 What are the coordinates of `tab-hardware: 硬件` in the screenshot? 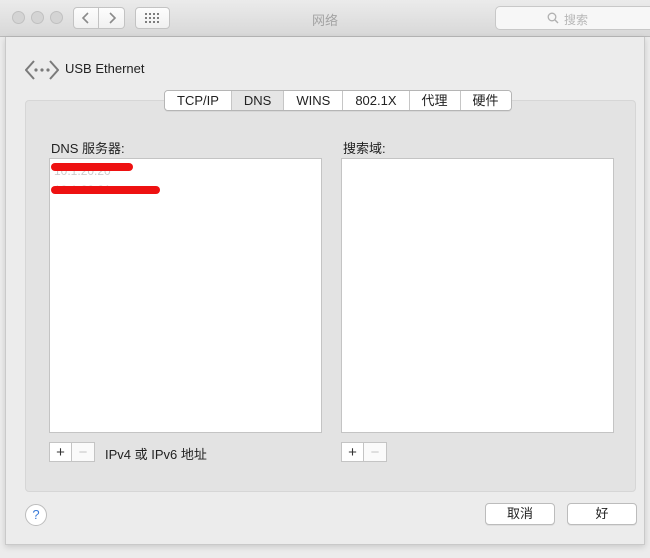 It's located at (485, 100).